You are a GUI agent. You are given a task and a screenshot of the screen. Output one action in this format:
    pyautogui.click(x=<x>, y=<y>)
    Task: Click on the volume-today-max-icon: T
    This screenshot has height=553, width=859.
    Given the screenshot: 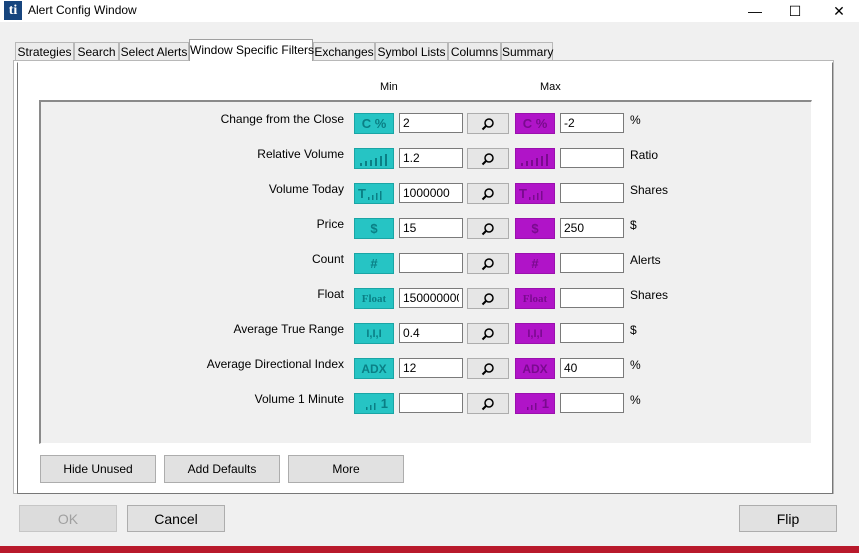 What is the action you would take?
    pyautogui.click(x=535, y=193)
    